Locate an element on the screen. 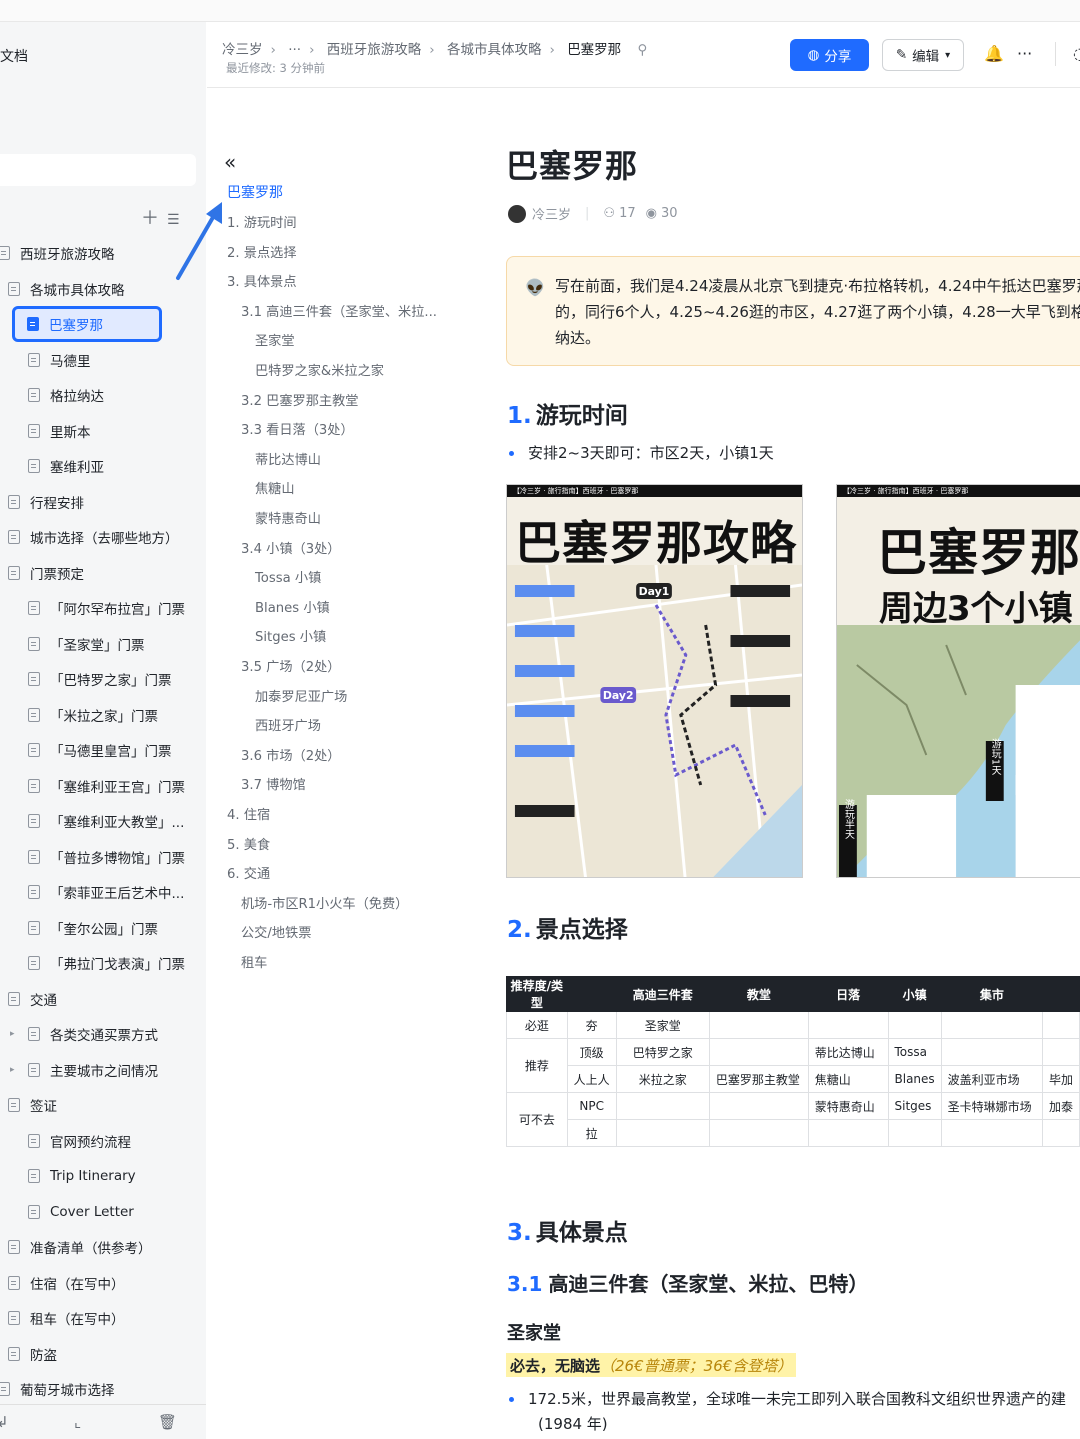  poster-image-barcelona-guide: 【冷三岁 · 旅行指南】西班牙 · 巴塞罗那 巴塞罗那攻略 Day1 Day2 is located at coordinates (654, 681).